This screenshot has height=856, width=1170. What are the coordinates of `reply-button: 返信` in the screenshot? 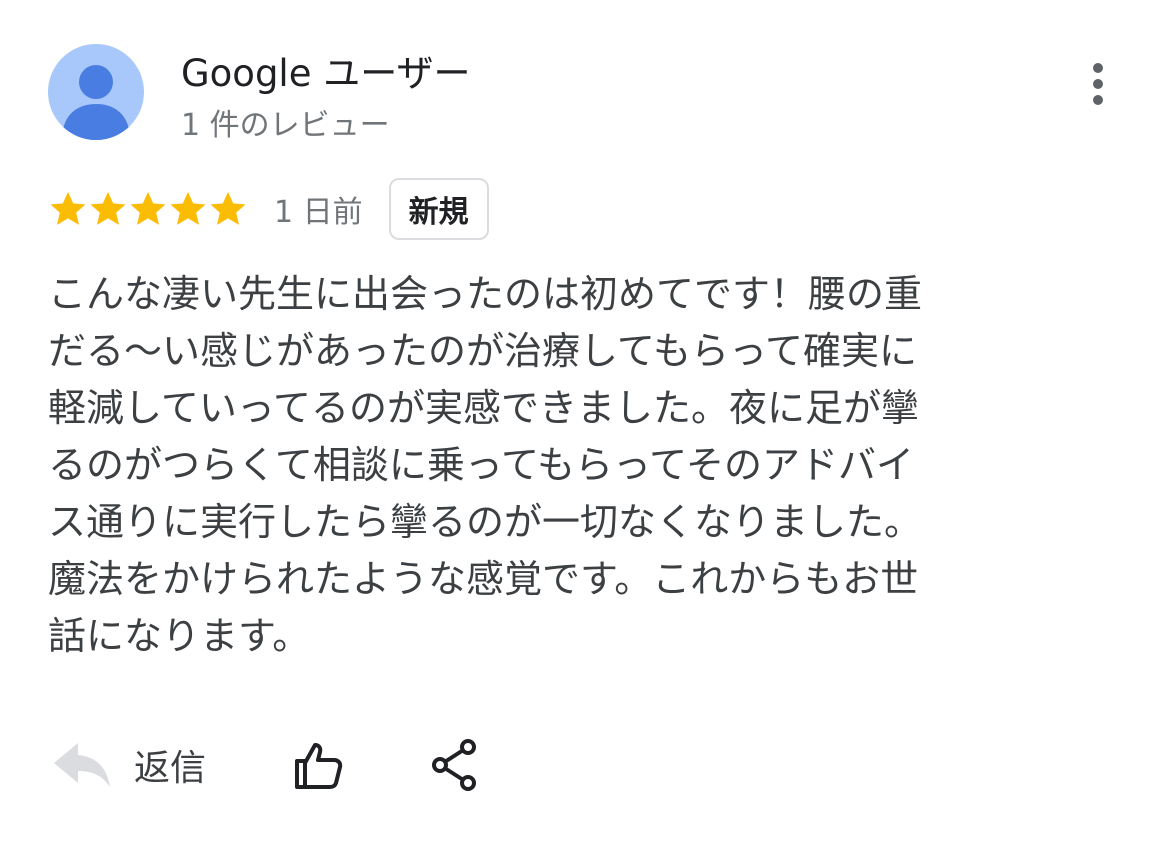 It's located at (170, 765).